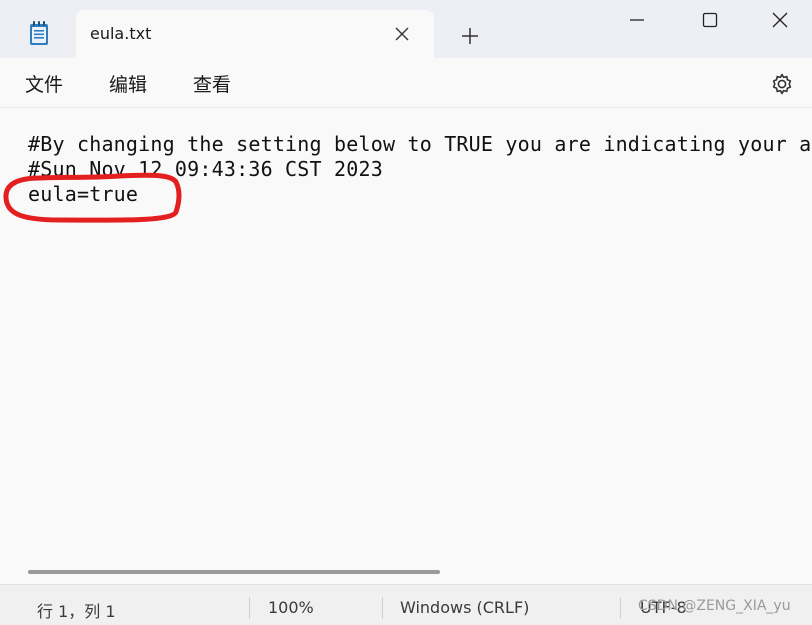  What do you see at coordinates (128, 83) in the screenshot?
I see `menu-edit: 编辑` at bounding box center [128, 83].